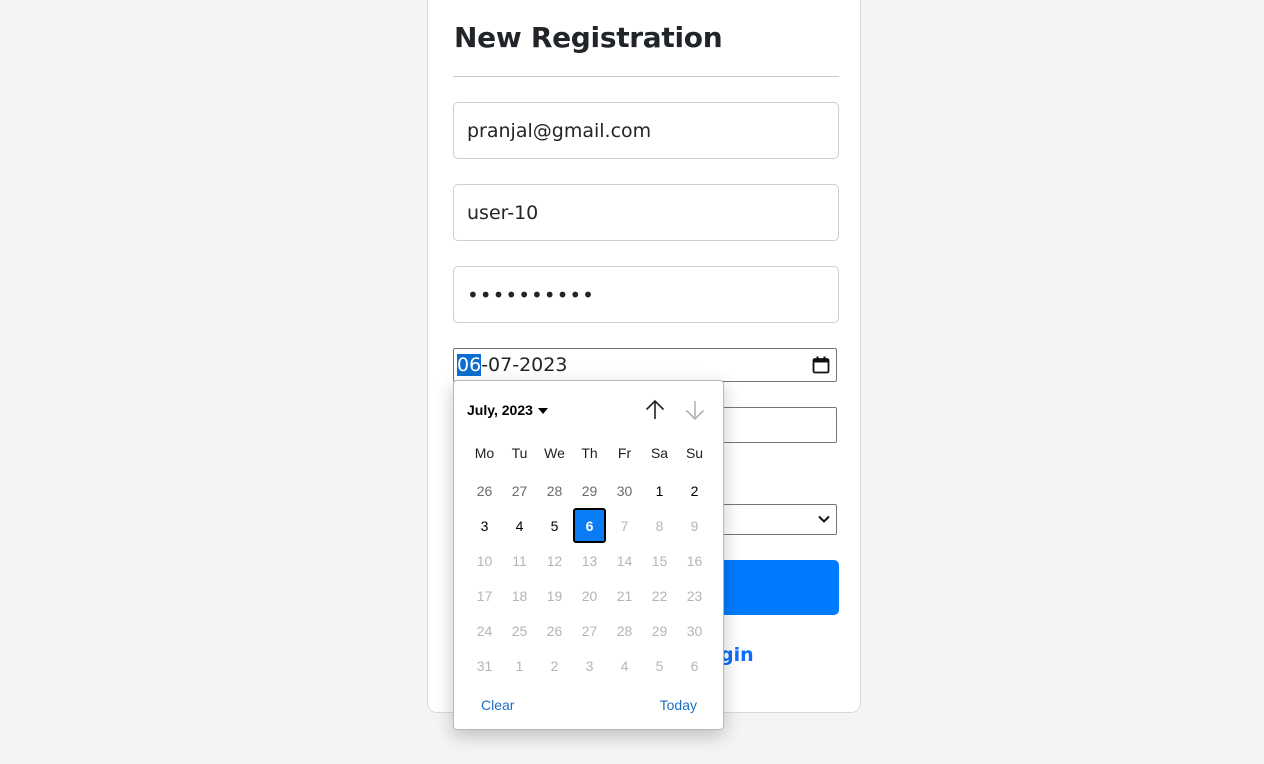  I want to click on calendar-day: 16, so click(694, 560).